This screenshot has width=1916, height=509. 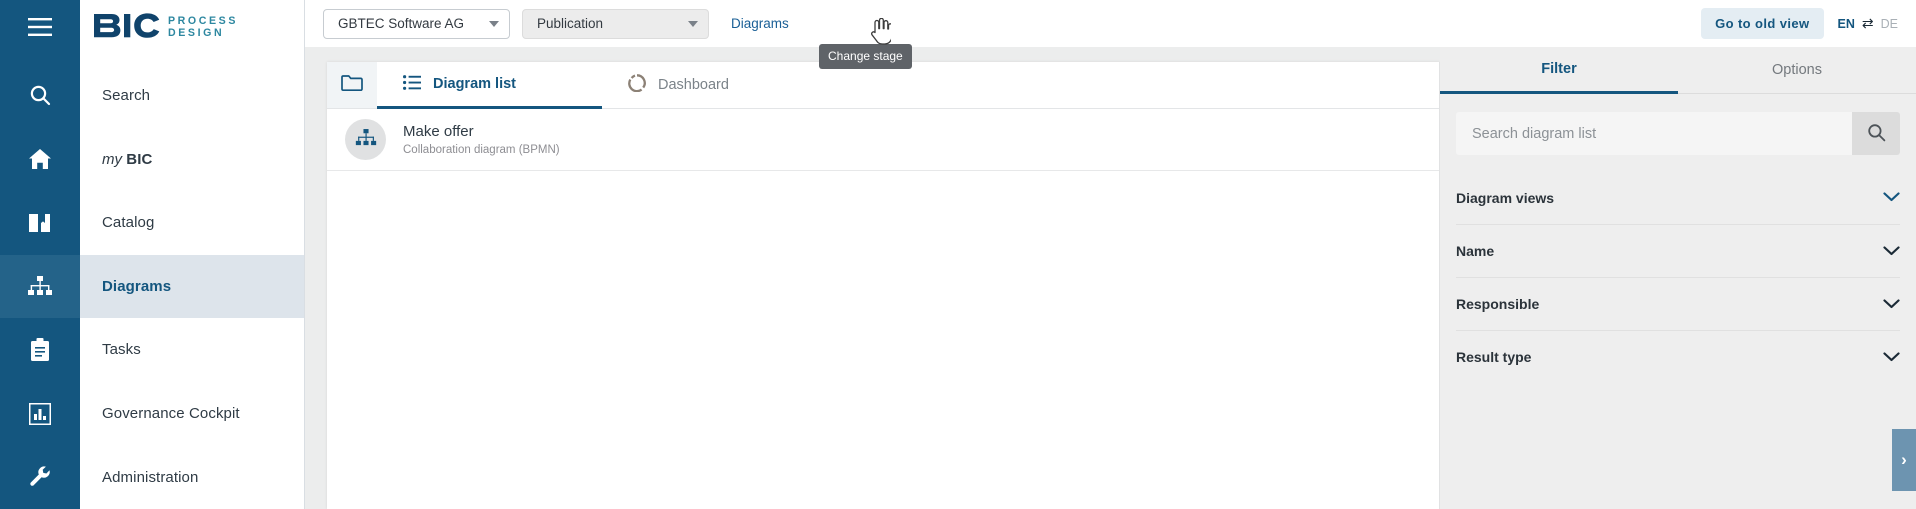 I want to click on tab-filter: Filter, so click(x=1559, y=70).